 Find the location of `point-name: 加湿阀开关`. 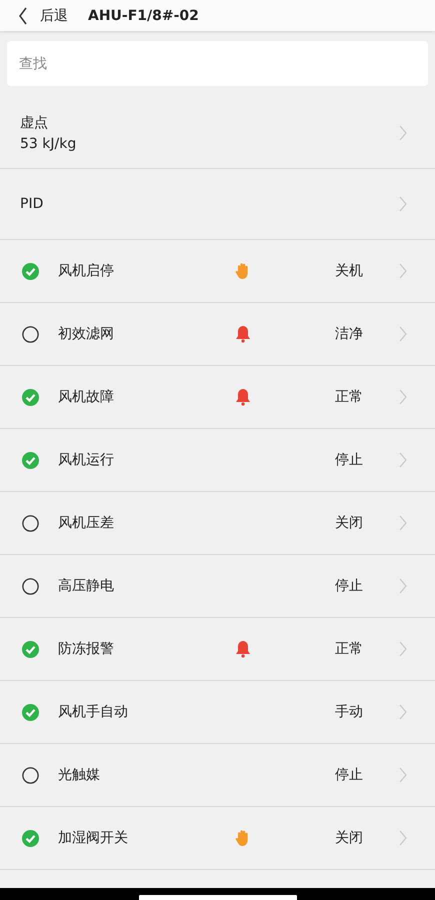

point-name: 加湿阀开关 is located at coordinates (93, 838).